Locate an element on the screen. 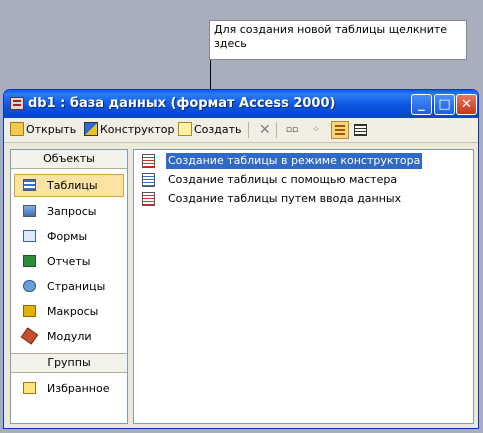  object-item-label: Модули is located at coordinates (69, 336).